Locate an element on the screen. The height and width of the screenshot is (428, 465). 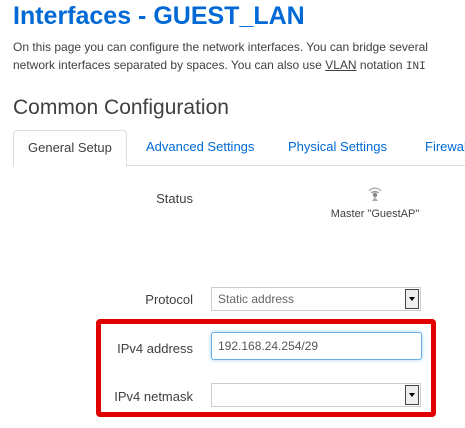
section-title: Common Configuration is located at coordinates (121, 107).